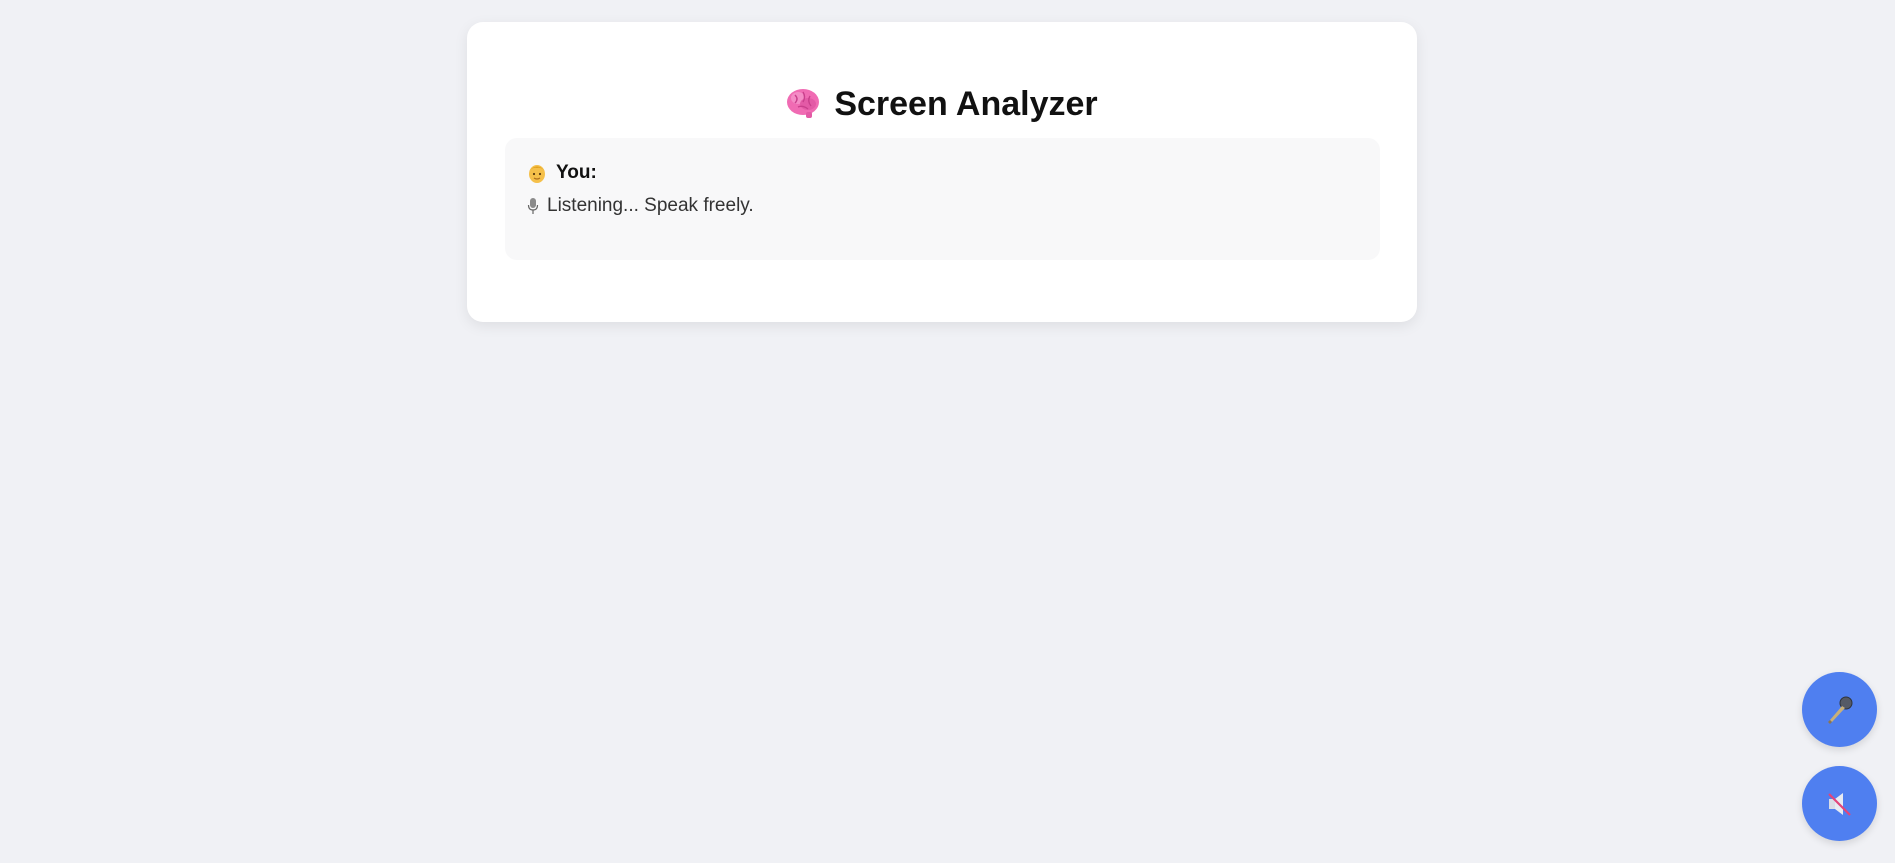 The width and height of the screenshot is (1895, 863). I want to click on transcript-box: You: Listening... Speak freely., so click(942, 199).